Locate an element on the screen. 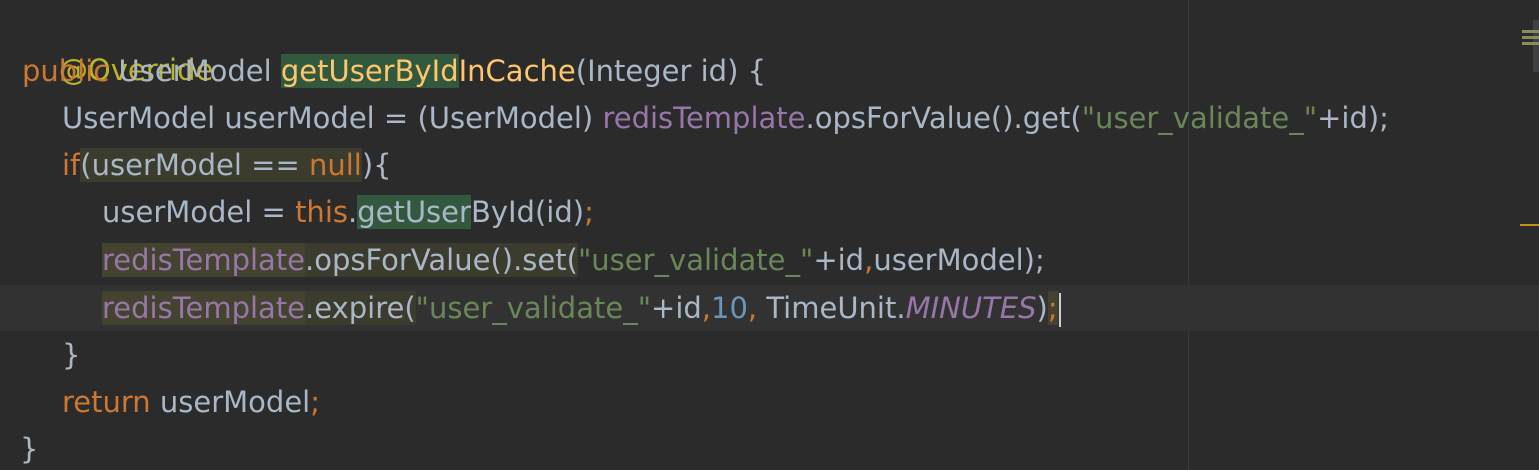 This screenshot has height=470, width=1539. keyword-return: return is located at coordinates (111, 402).